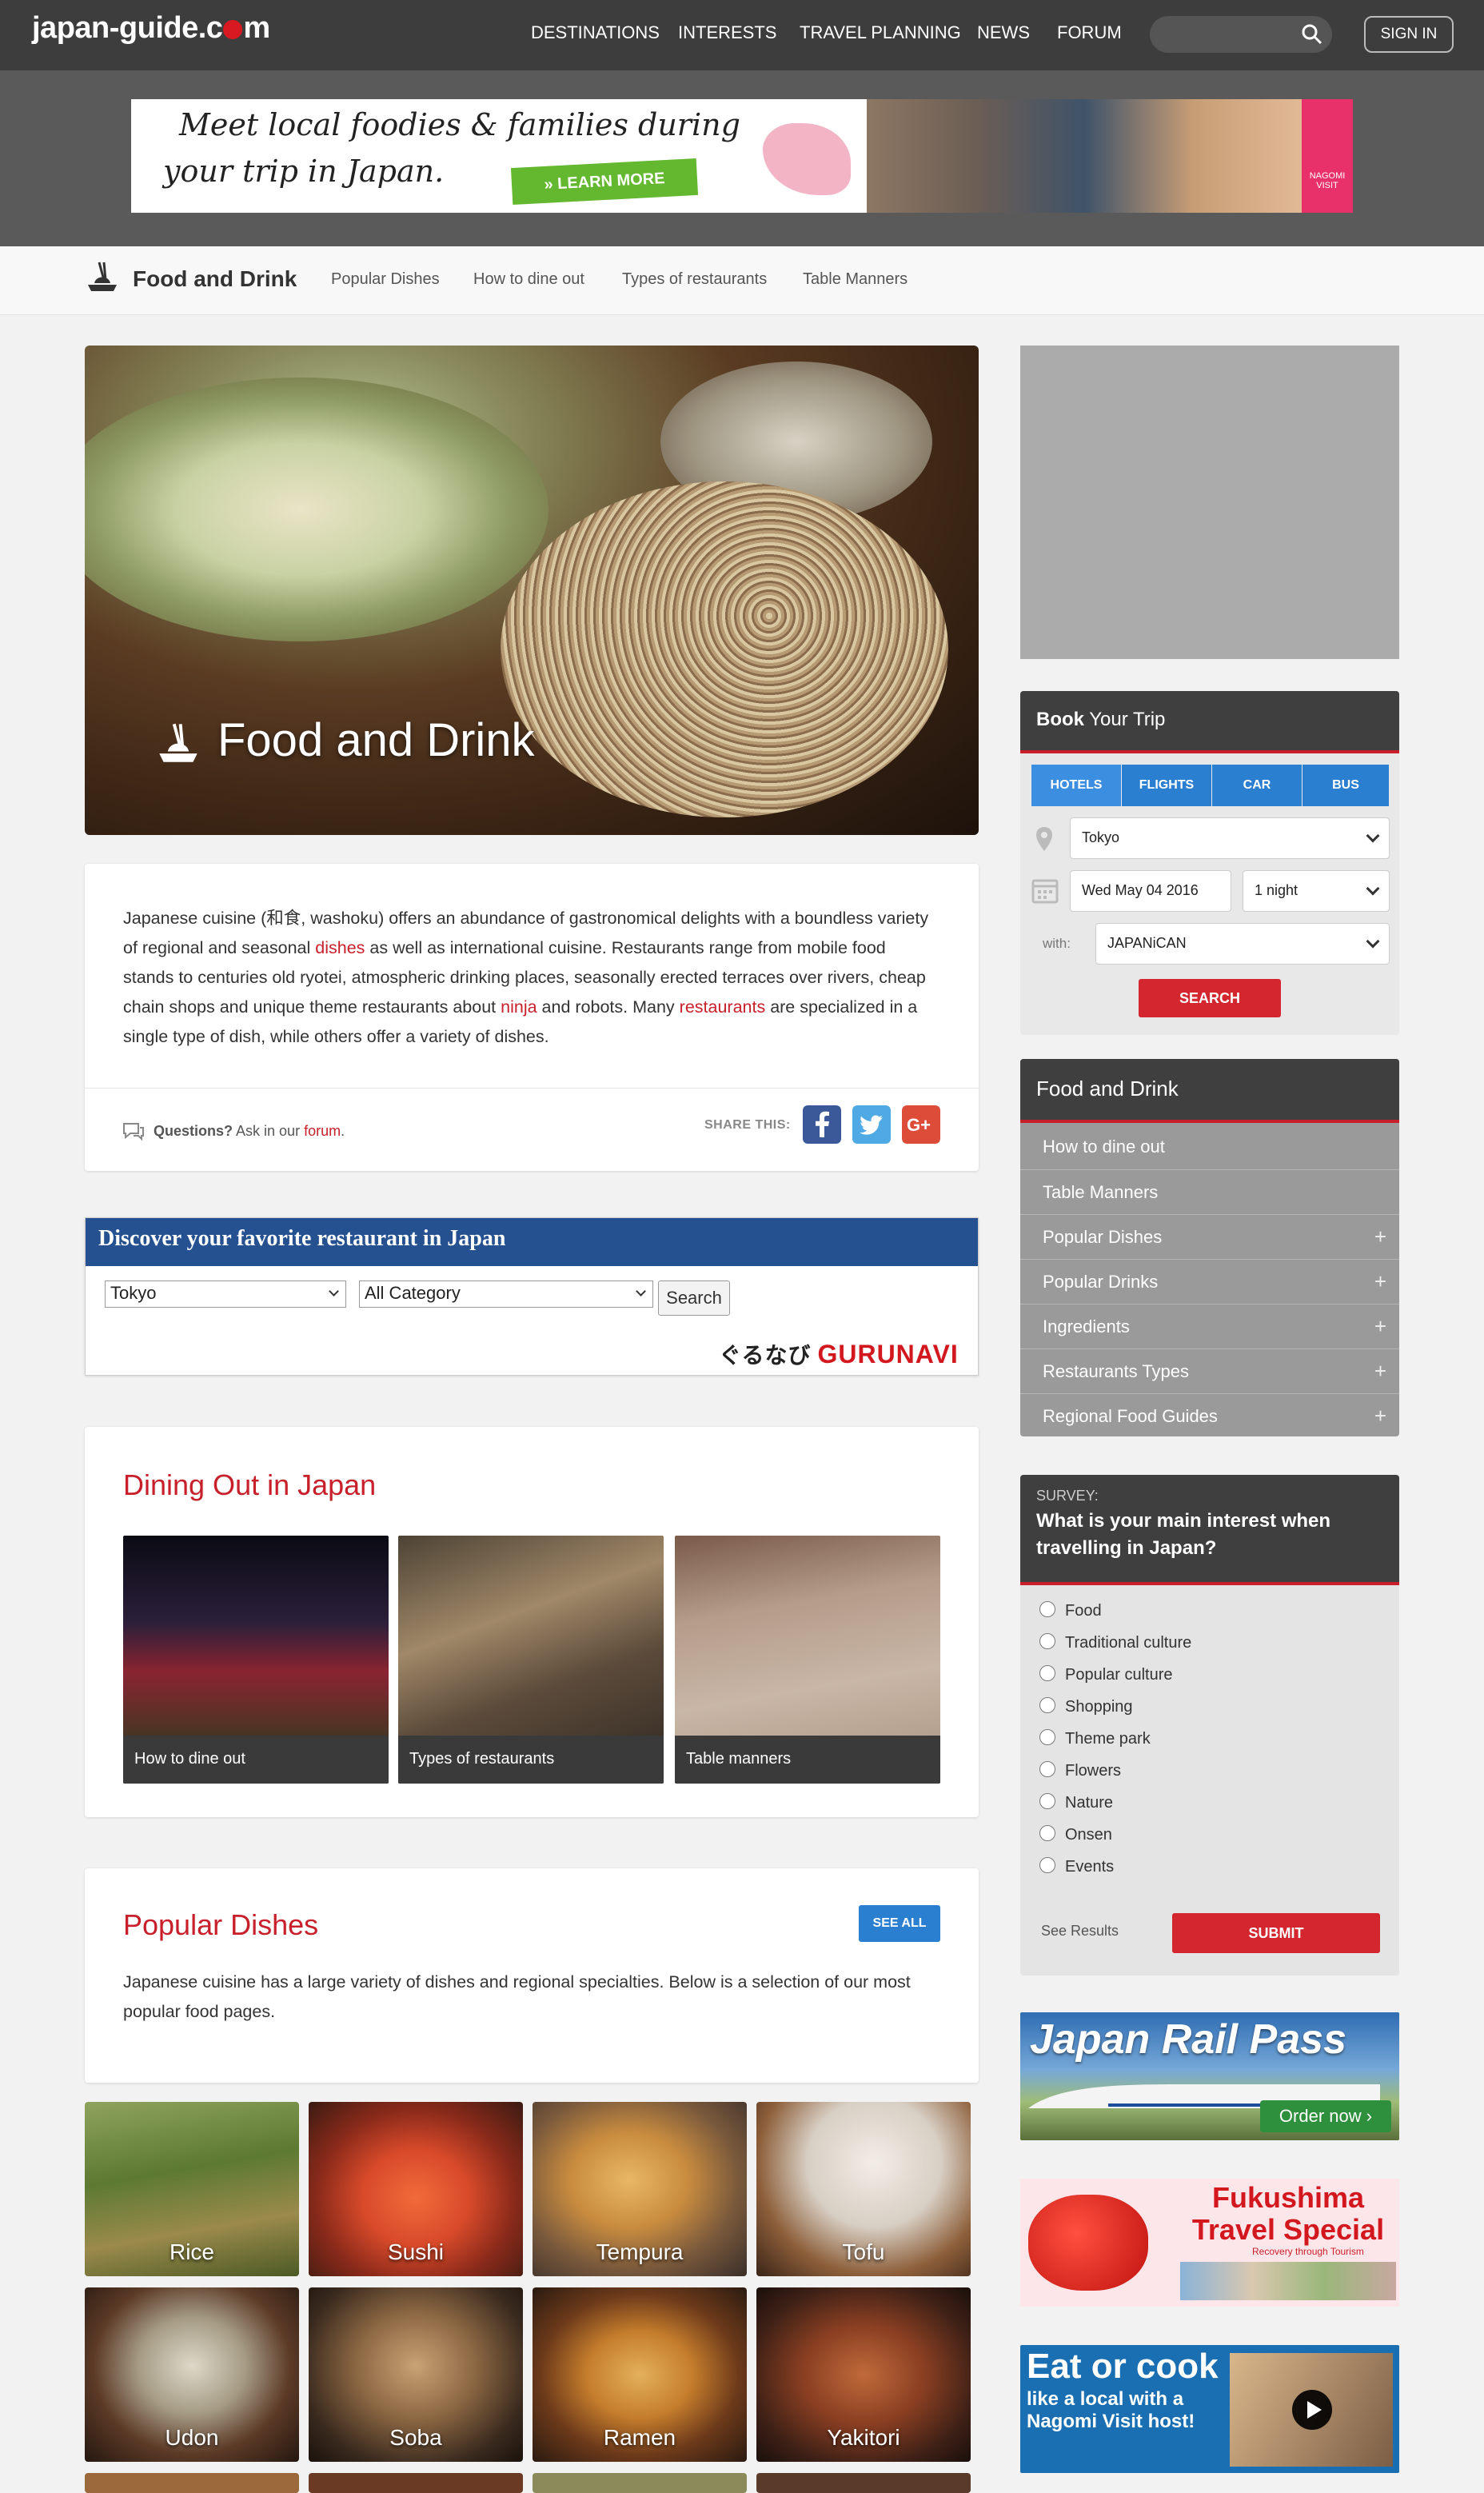 Image resolution: width=1484 pixels, height=2493 pixels. I want to click on book-search-button: SEARCH, so click(1210, 998).